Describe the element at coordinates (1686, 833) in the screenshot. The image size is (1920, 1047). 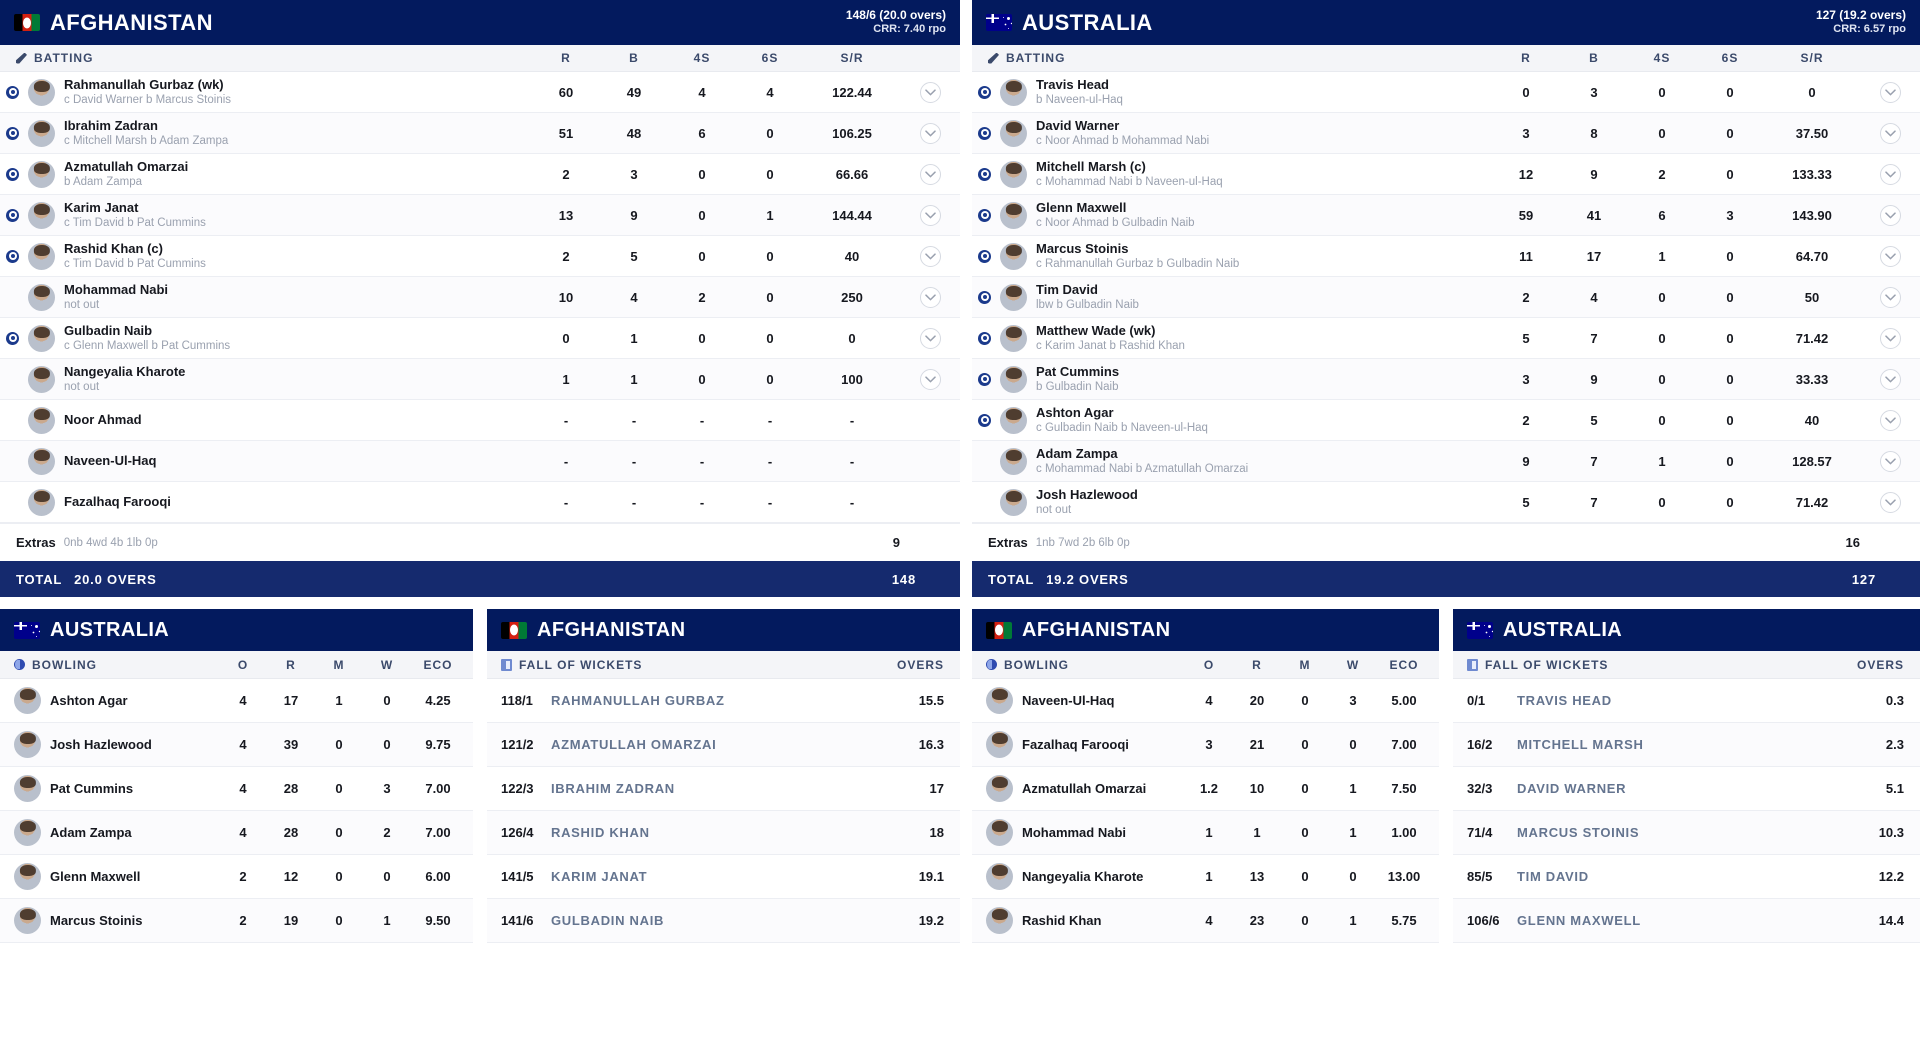
I see `fall-of-wicket-row: 71/4 MARCUS STOINIS 10.3` at that location.